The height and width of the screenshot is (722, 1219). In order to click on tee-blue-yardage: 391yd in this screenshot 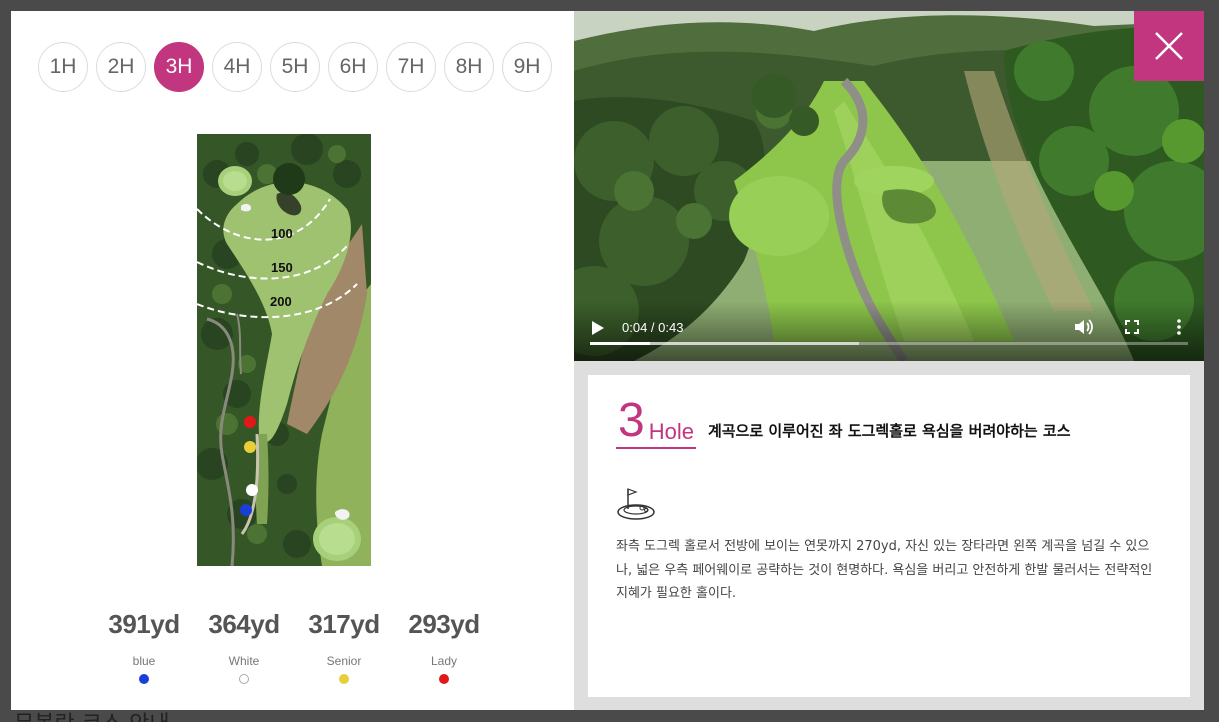, I will do `click(144, 624)`.